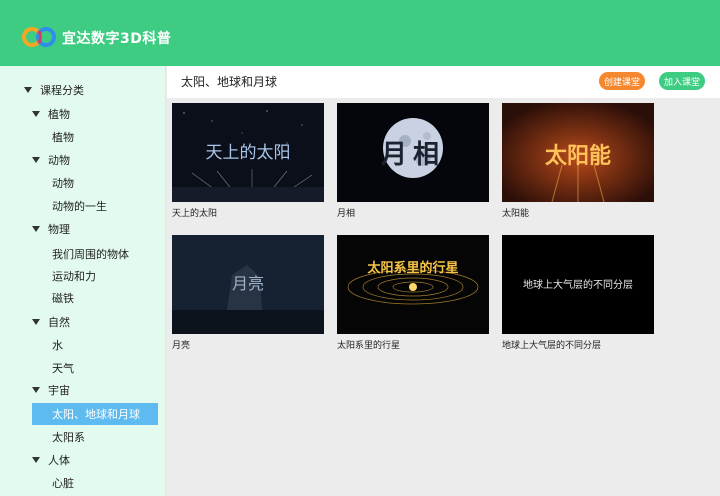 The width and height of the screenshot is (720, 496). I want to click on course-thumbnail: 太阳能, so click(578, 152).